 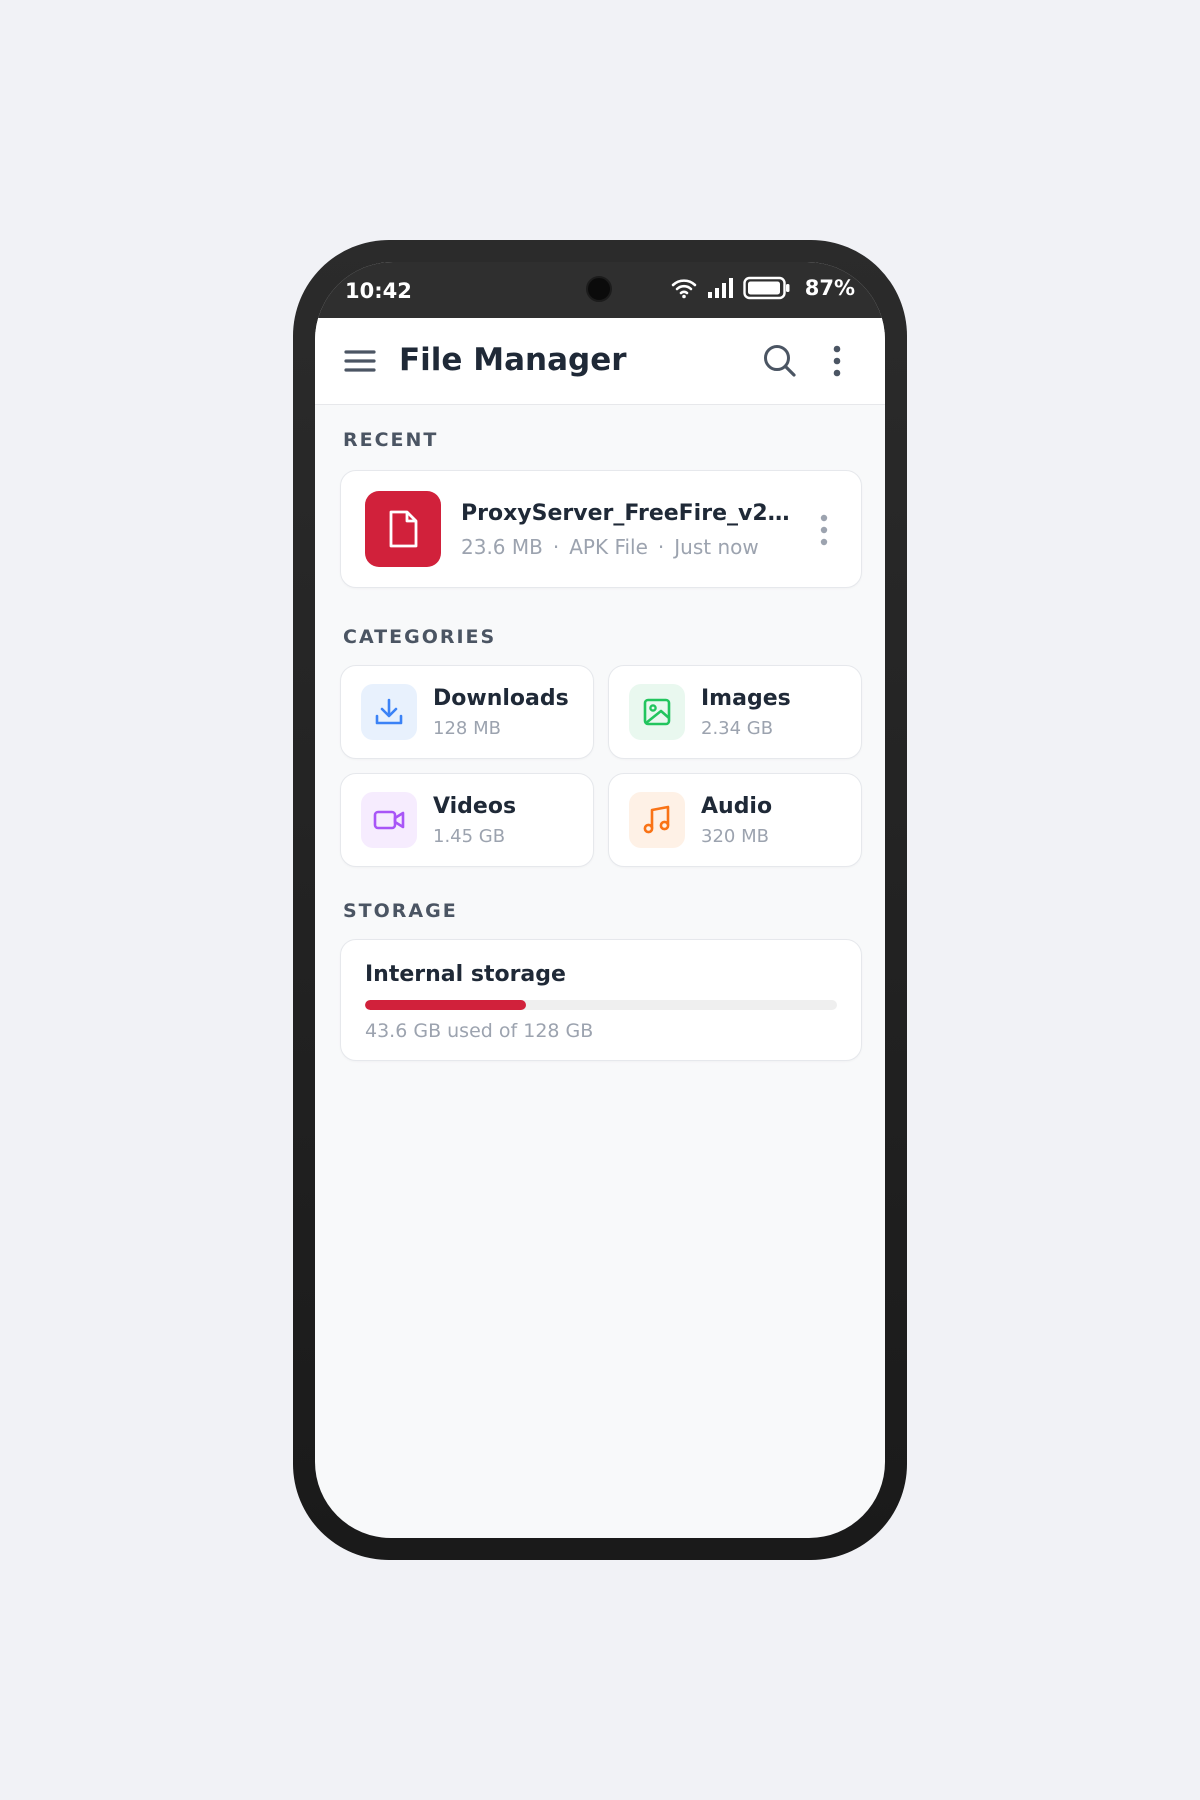 I want to click on section-label-recent: RECENT, so click(x=391, y=440).